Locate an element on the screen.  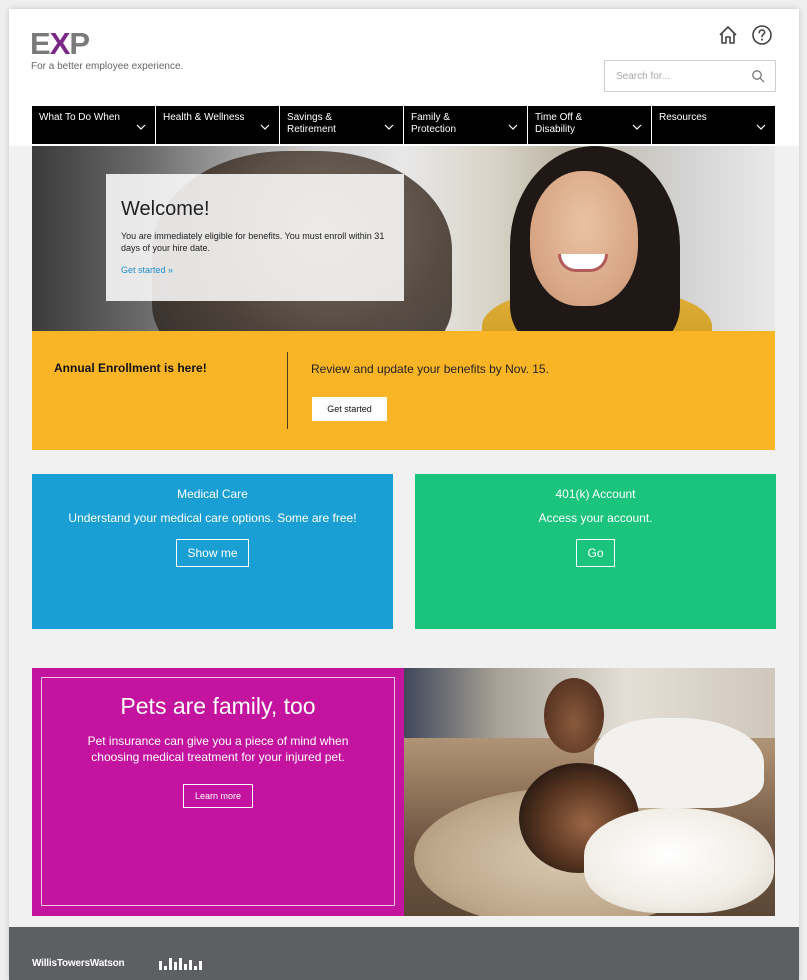
willis-towers-watson-mark-icon is located at coordinates (180, 964).